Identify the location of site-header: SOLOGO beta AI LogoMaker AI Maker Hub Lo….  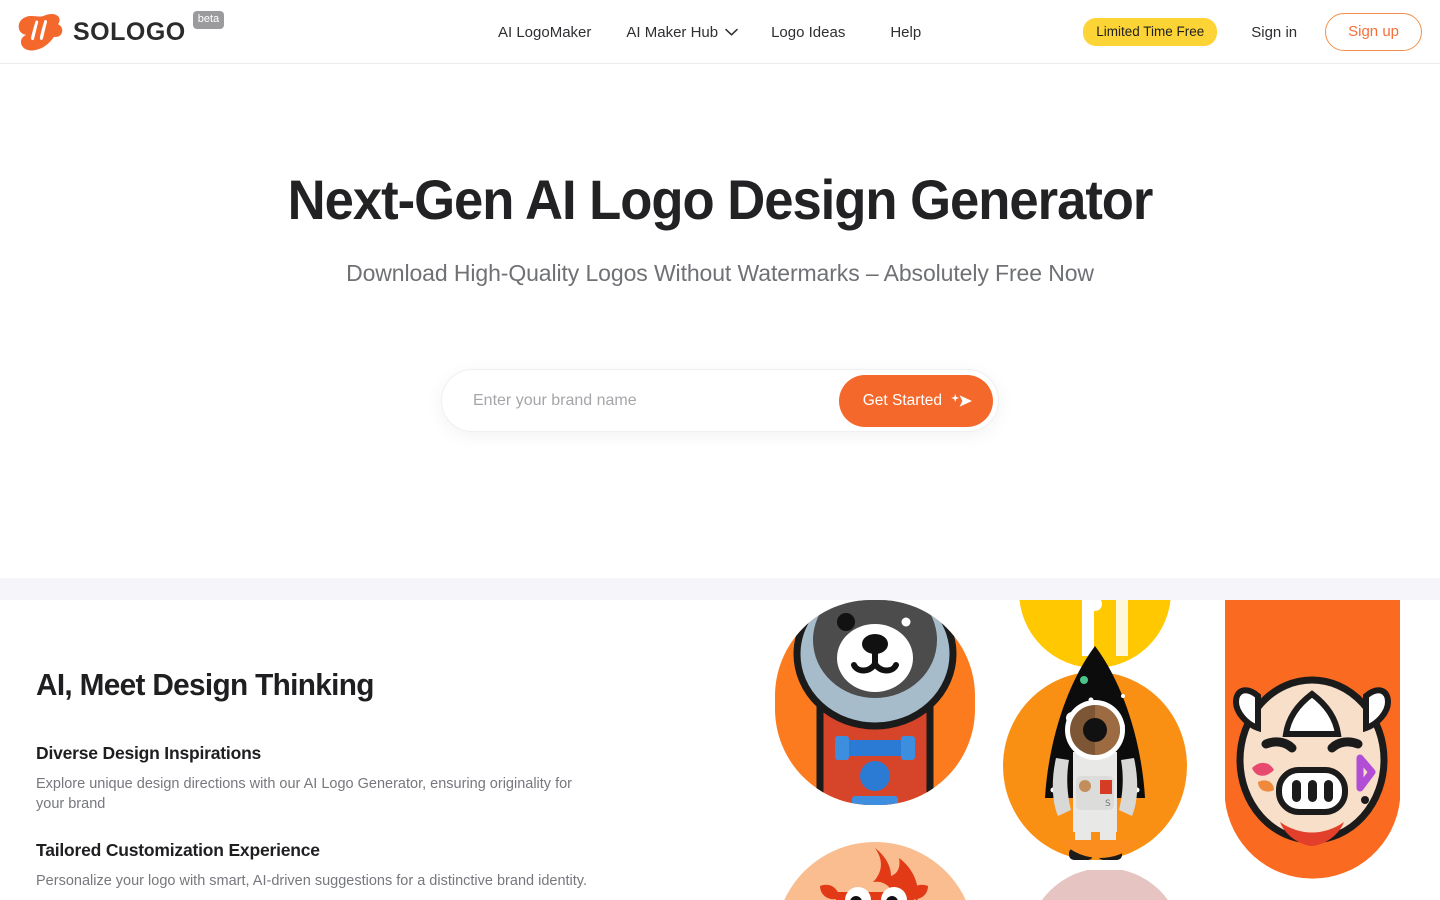
(720, 32).